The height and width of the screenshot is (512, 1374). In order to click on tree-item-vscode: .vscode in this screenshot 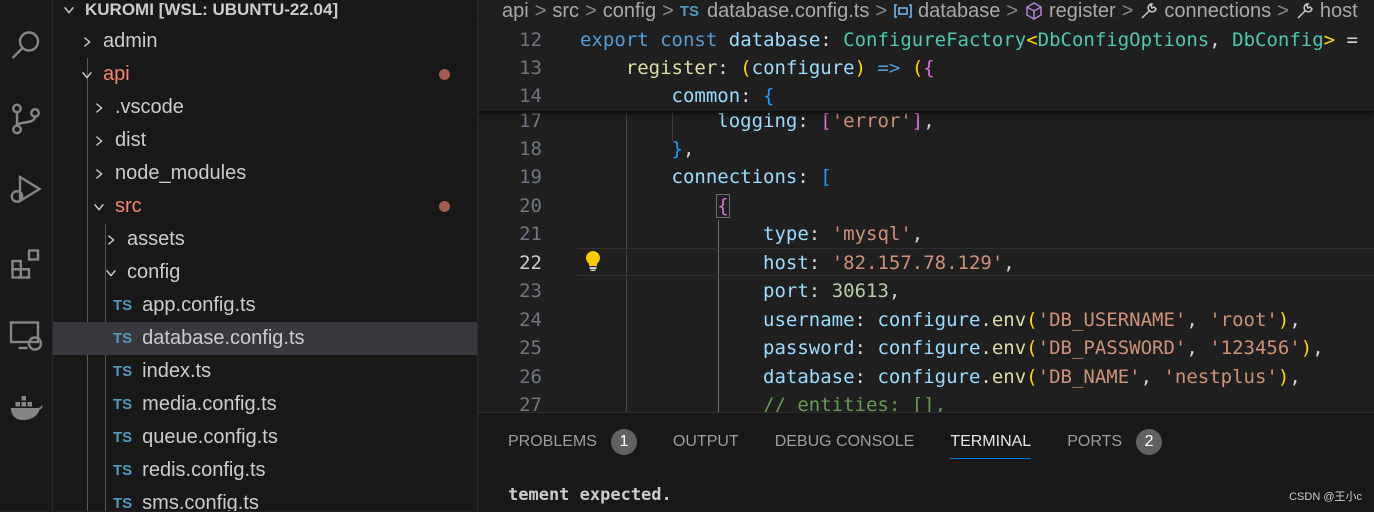, I will do `click(265, 107)`.